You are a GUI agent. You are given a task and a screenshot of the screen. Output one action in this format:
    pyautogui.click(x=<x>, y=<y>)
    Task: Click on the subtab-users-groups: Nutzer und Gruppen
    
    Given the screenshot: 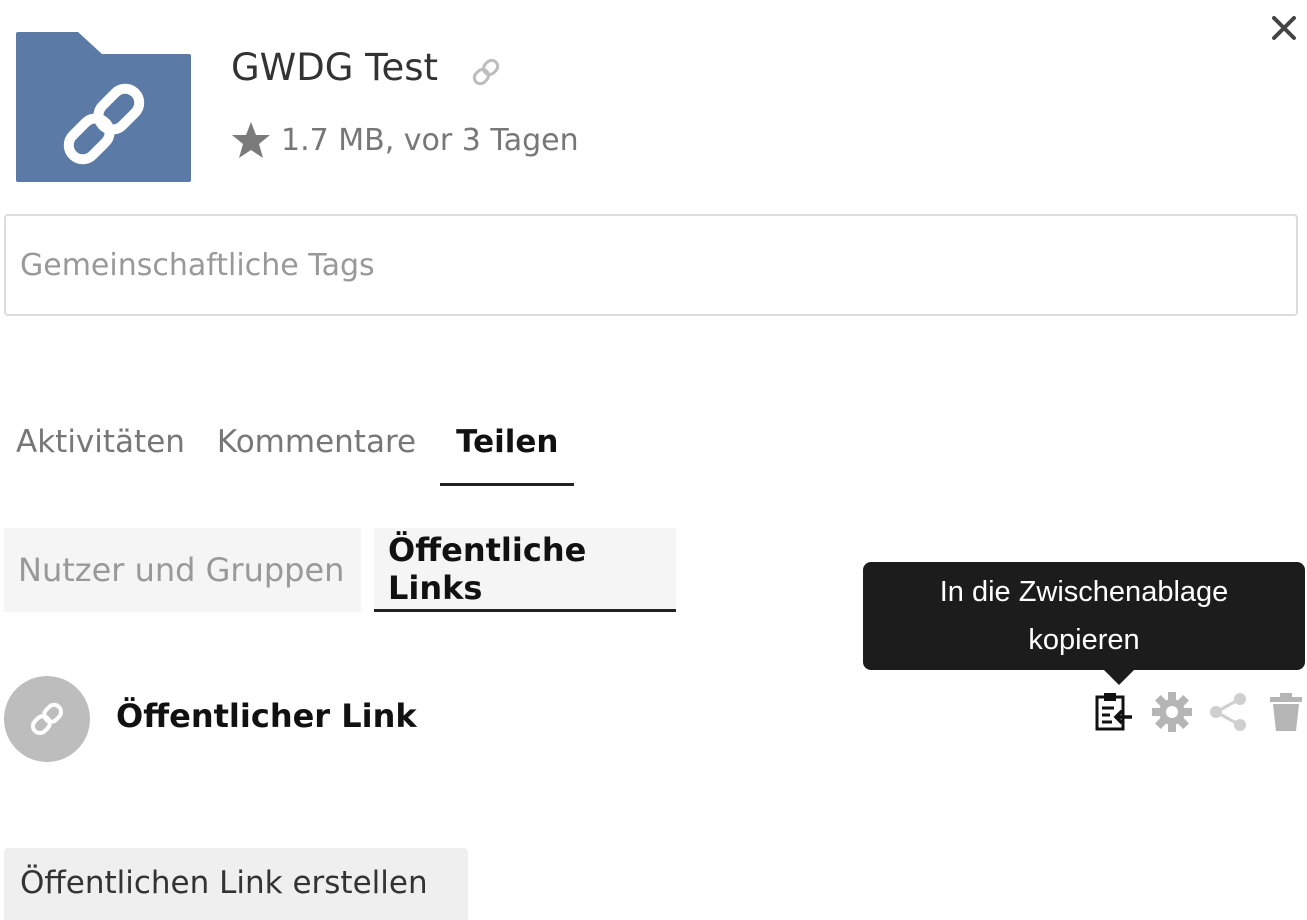 What is the action you would take?
    pyautogui.click(x=182, y=570)
    